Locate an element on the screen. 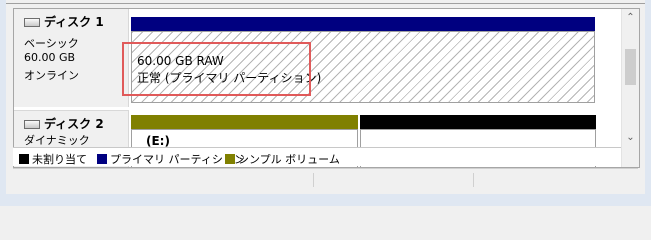 The width and height of the screenshot is (651, 240). legend-label: 未割り当て is located at coordinates (59, 159).